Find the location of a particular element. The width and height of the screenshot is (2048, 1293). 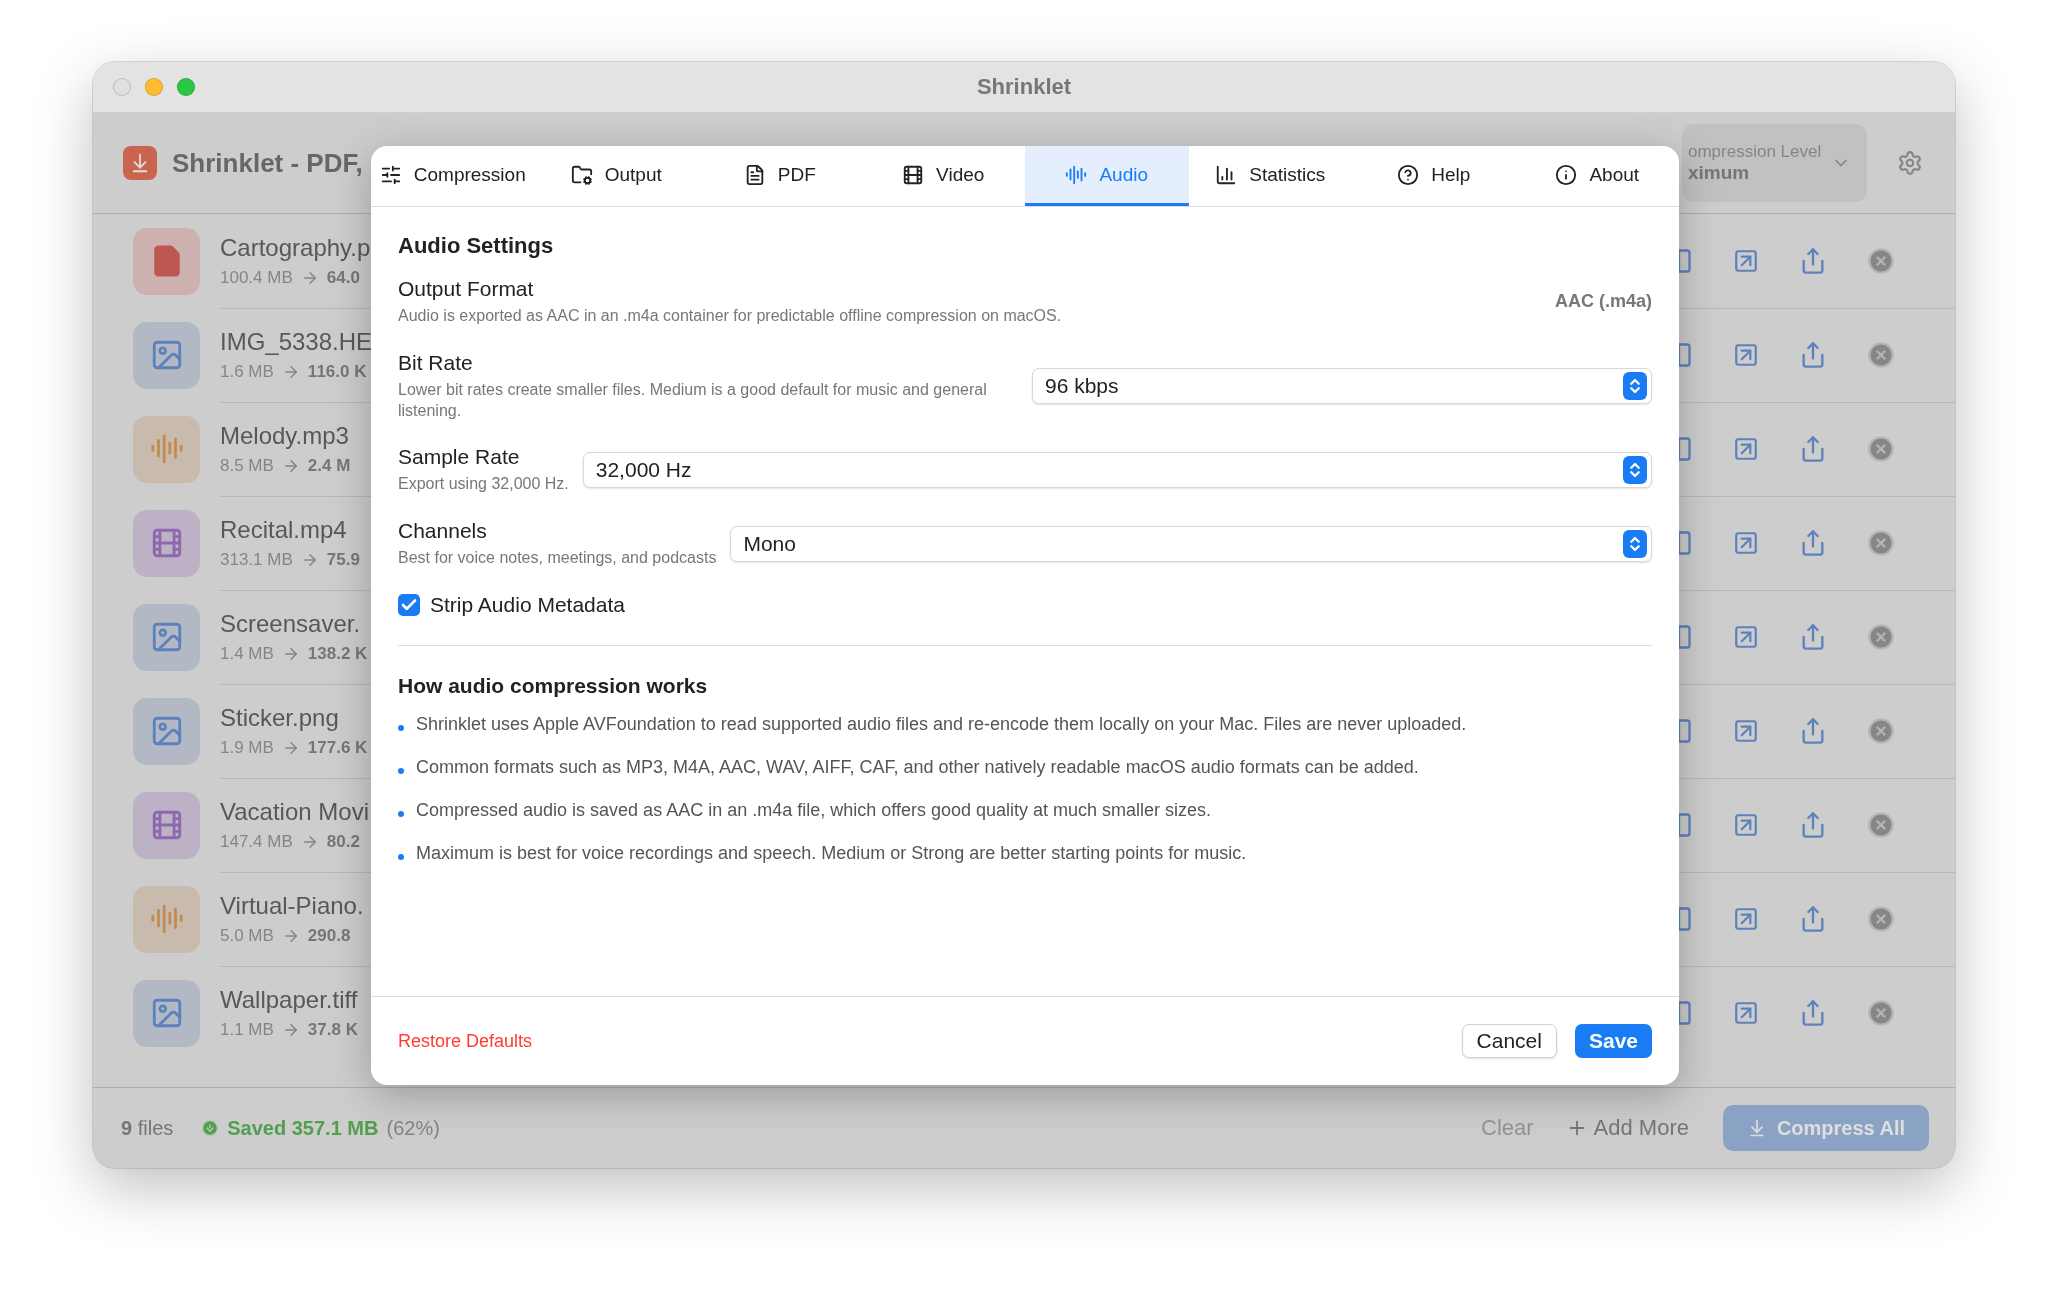

original-size: 100.4 MB is located at coordinates (256, 277).